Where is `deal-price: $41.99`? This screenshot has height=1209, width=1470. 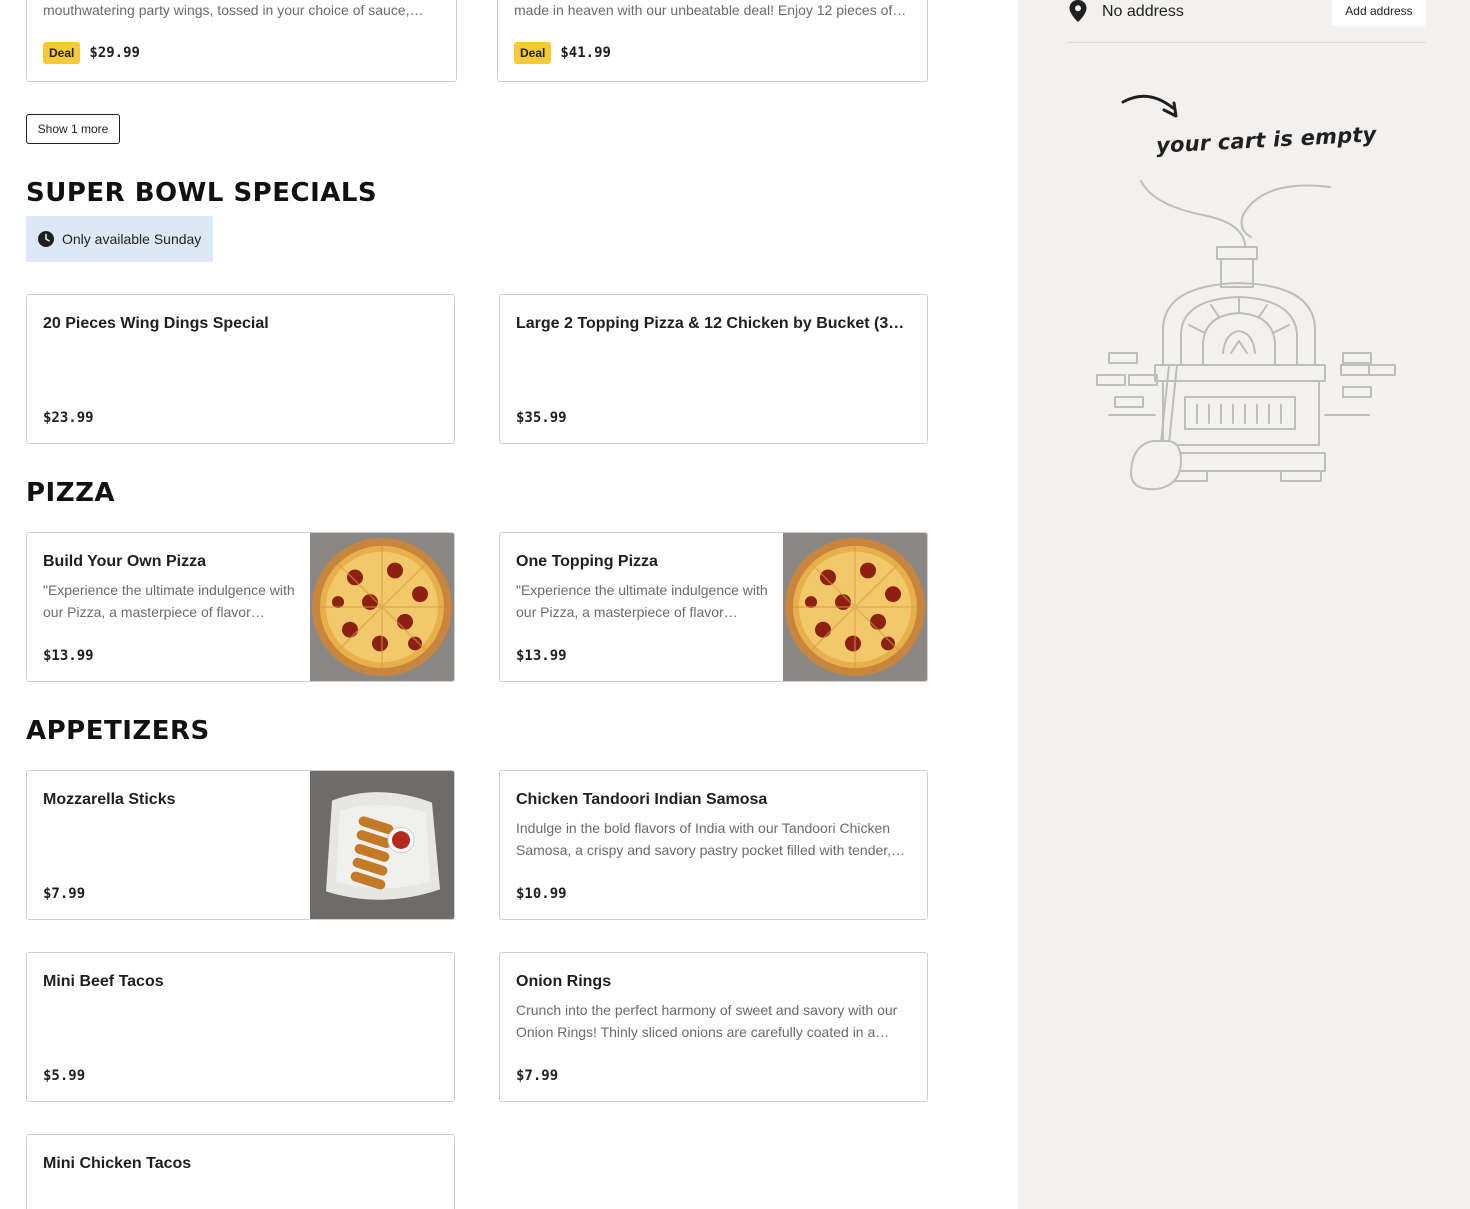
deal-price: $41.99 is located at coordinates (585, 53).